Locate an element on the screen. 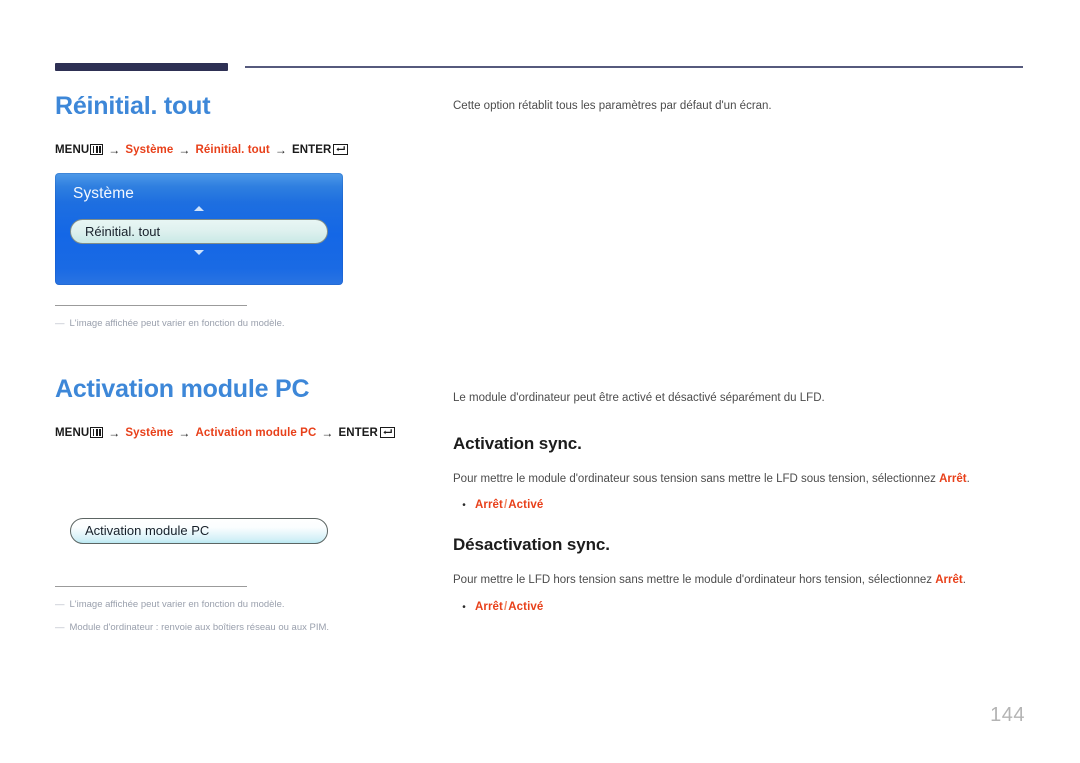  header-rule-thin is located at coordinates (634, 67).